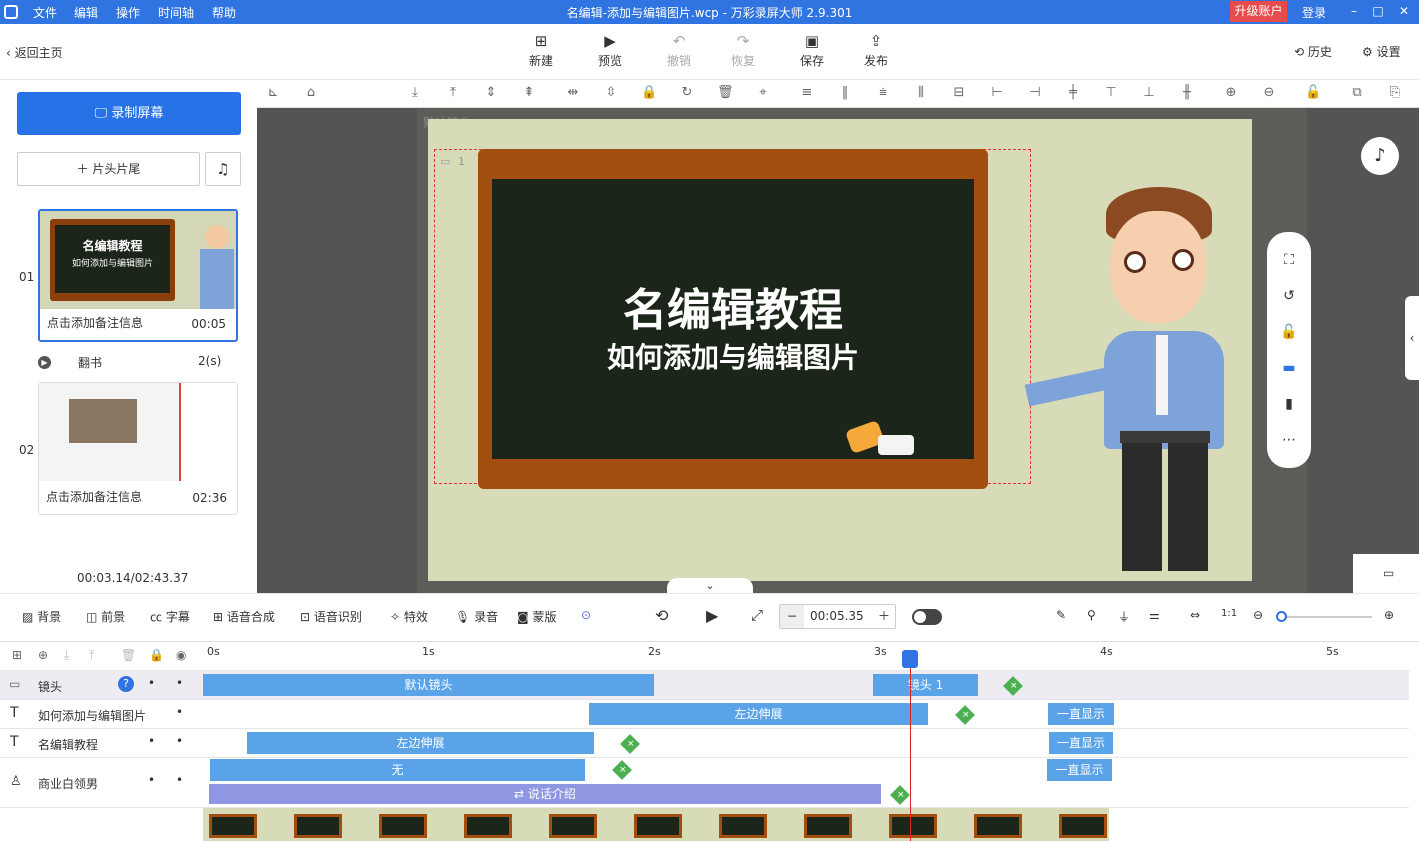 The image size is (1419, 841). What do you see at coordinates (1386, 573) in the screenshot?
I see `mini-preview: ▭` at bounding box center [1386, 573].